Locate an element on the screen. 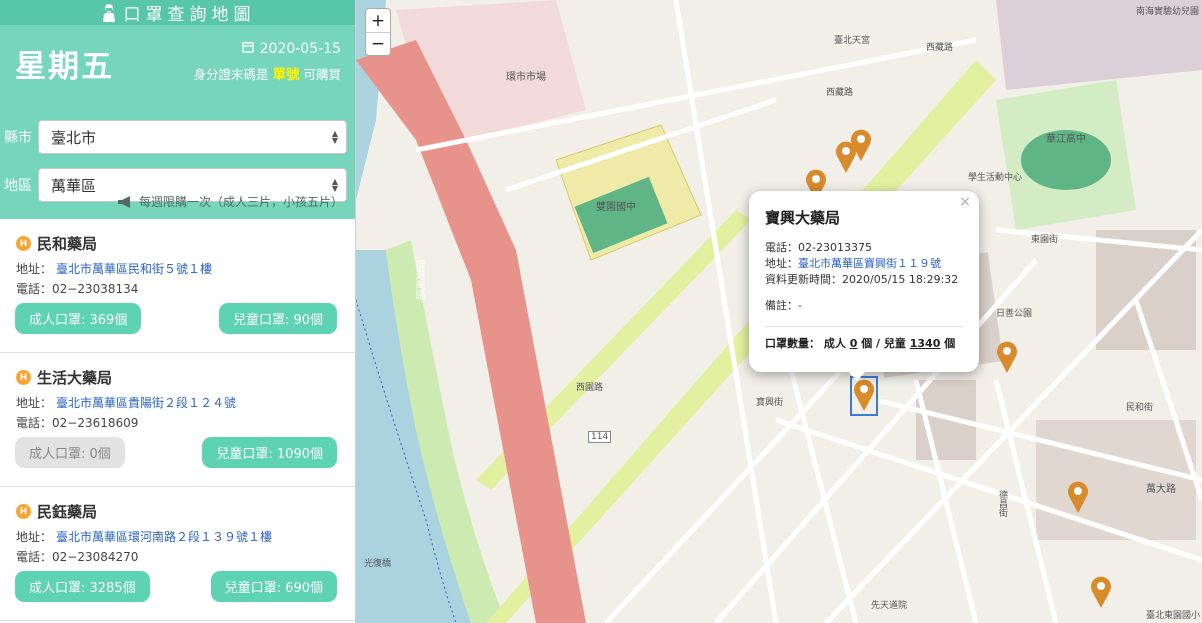  id-rule-prefix: 身分證末碼是 is located at coordinates (231, 74).